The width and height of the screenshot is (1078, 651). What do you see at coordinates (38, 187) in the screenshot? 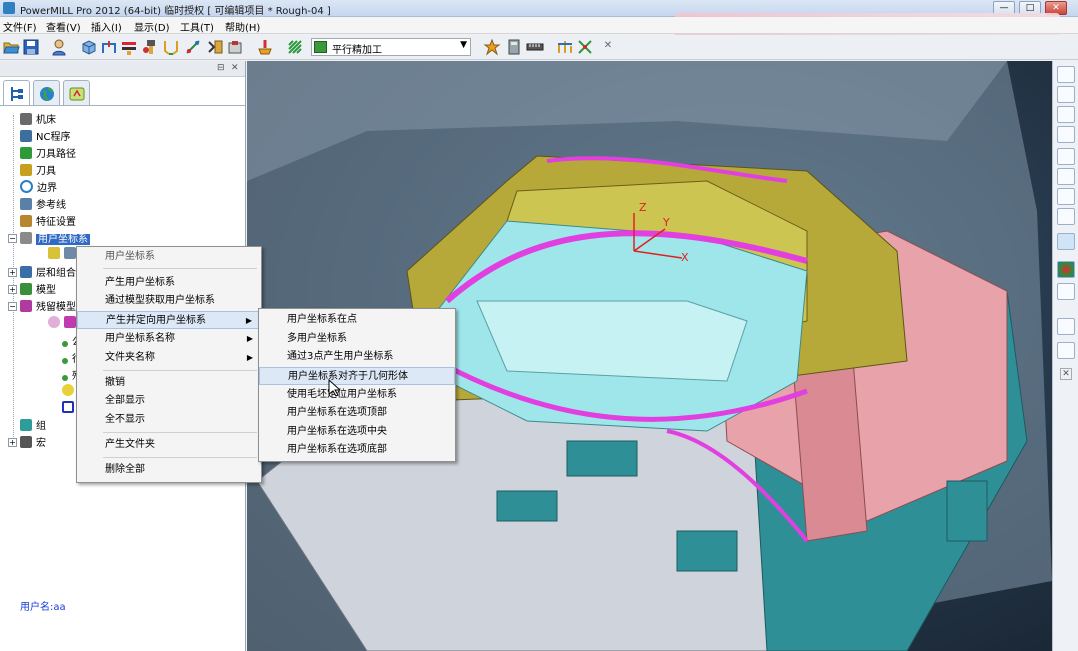
I see `tree-item-boundaries: 边界` at bounding box center [38, 187].